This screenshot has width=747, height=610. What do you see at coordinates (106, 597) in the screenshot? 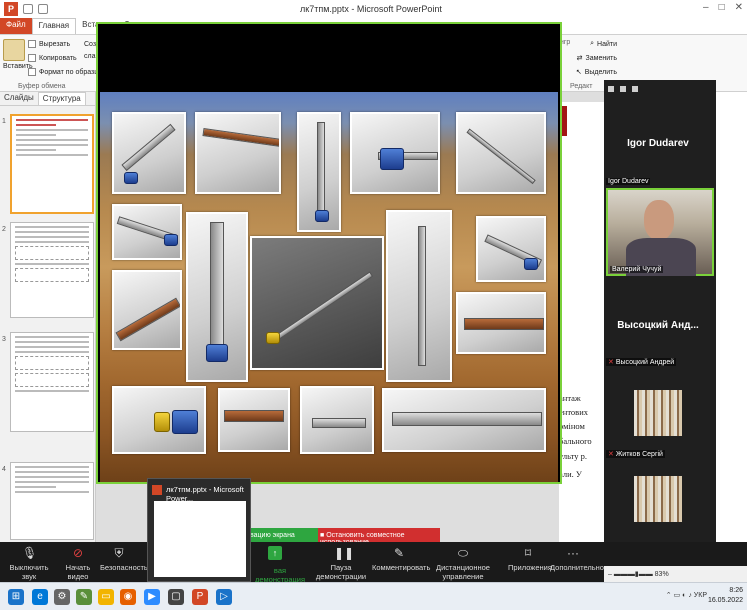
I see `file-explorer-icon: ▭` at bounding box center [106, 597].